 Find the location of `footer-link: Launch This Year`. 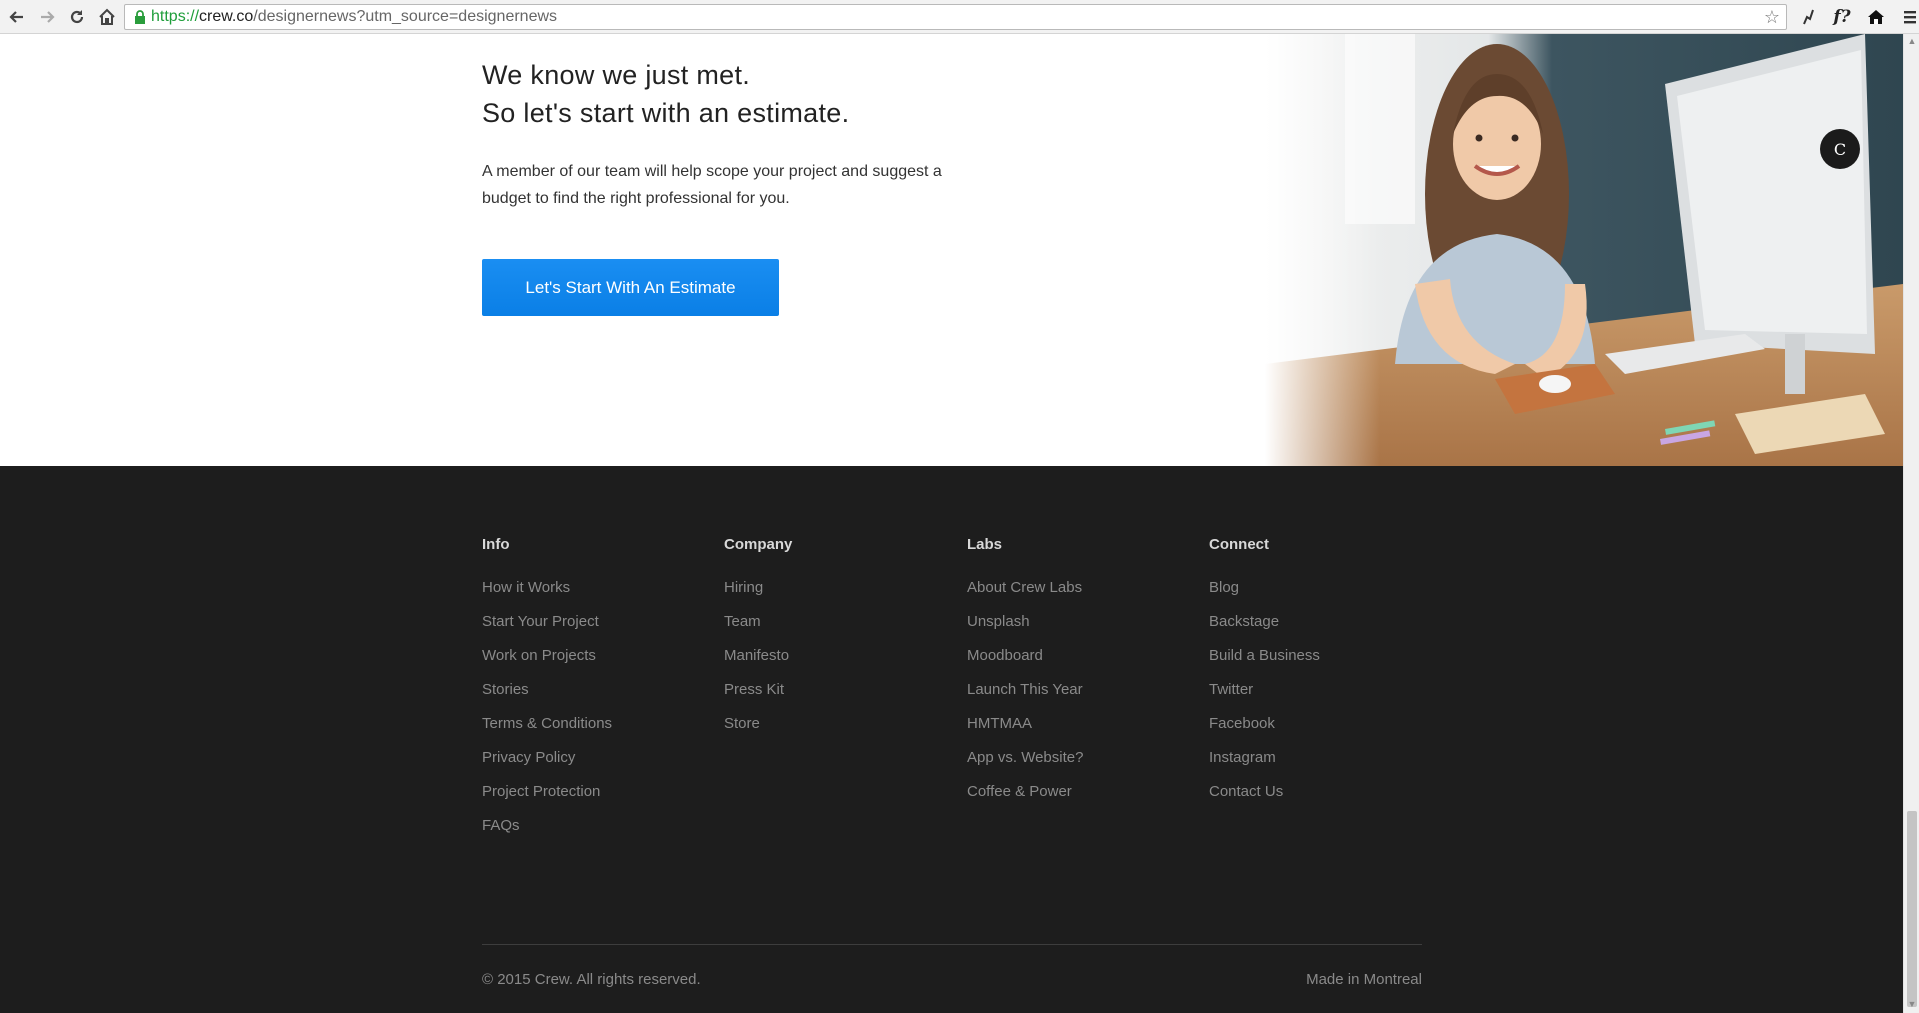

footer-link: Launch This Year is located at coordinates (1025, 690).